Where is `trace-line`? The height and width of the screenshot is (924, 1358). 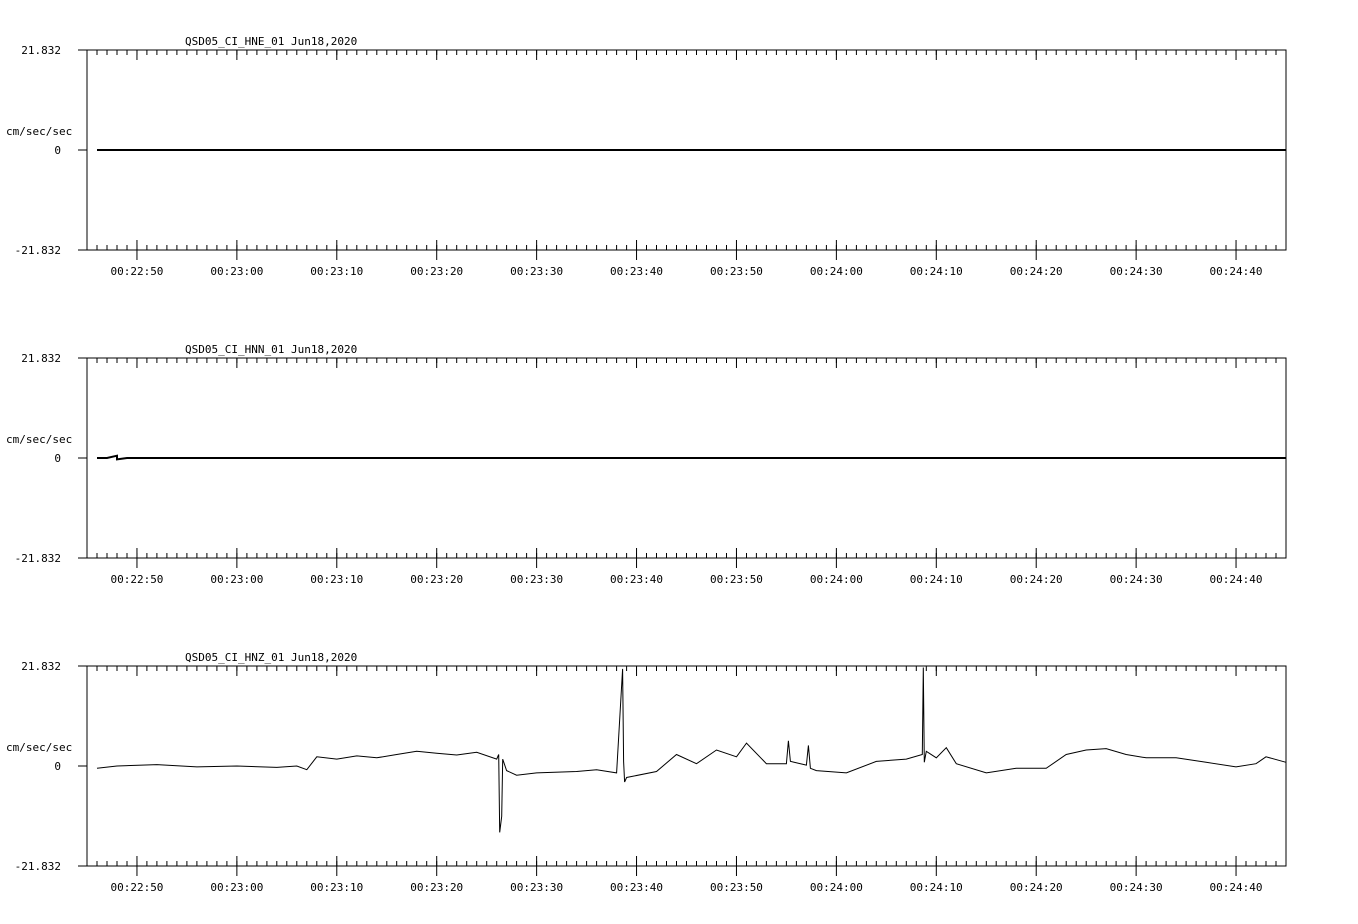
trace-line is located at coordinates (691, 457).